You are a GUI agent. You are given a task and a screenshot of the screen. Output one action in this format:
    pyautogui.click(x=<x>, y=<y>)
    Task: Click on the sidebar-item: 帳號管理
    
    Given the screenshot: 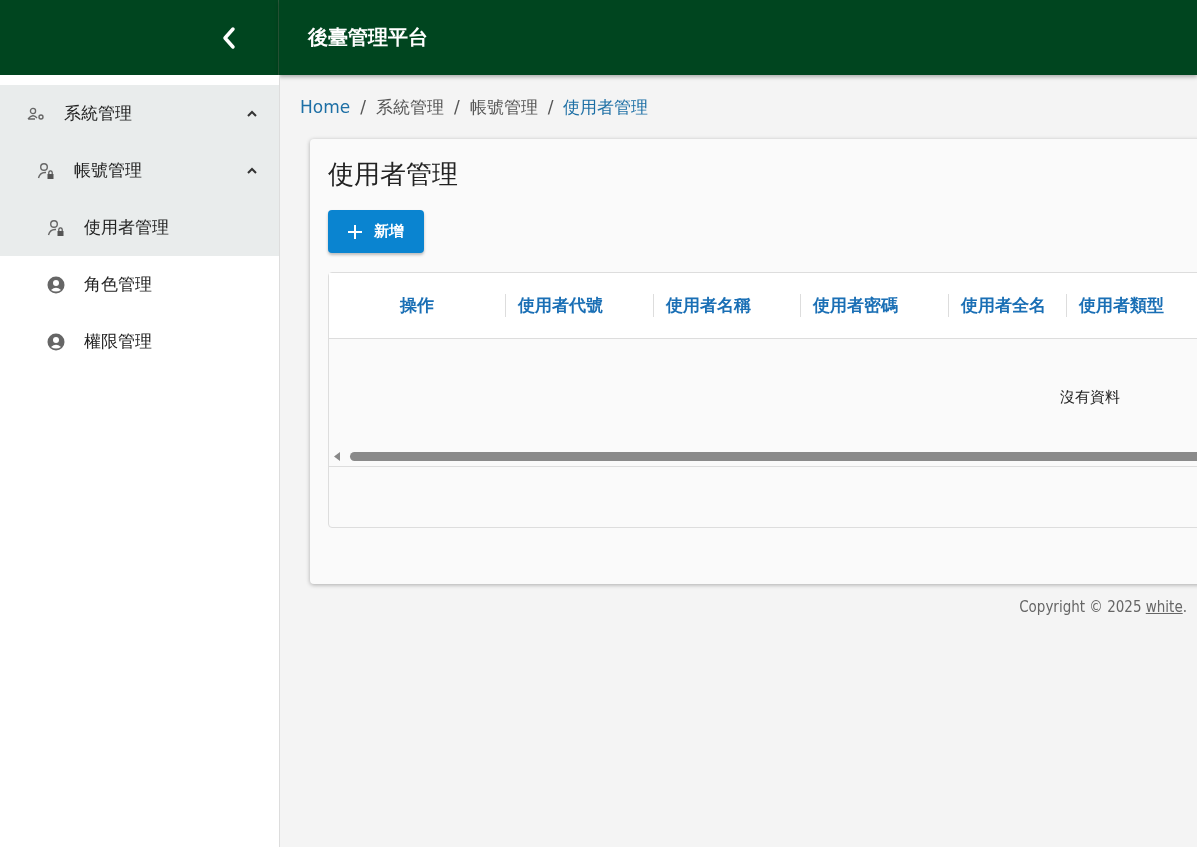 What is the action you would take?
    pyautogui.click(x=139, y=170)
    